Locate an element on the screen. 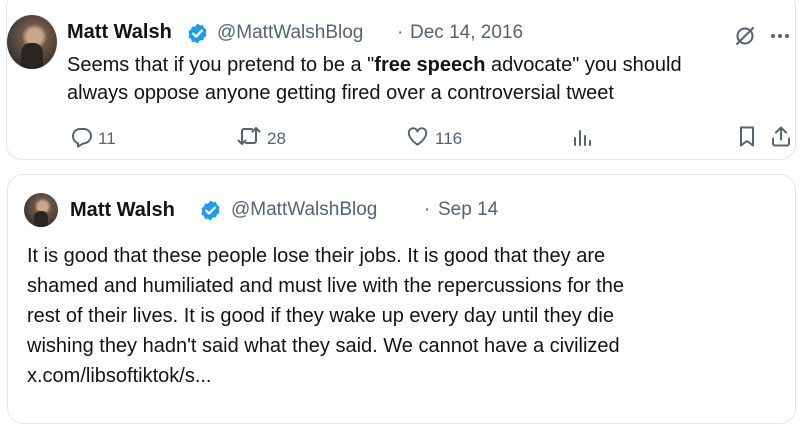 This screenshot has height=424, width=802. repost-count: 28 is located at coordinates (276, 138).